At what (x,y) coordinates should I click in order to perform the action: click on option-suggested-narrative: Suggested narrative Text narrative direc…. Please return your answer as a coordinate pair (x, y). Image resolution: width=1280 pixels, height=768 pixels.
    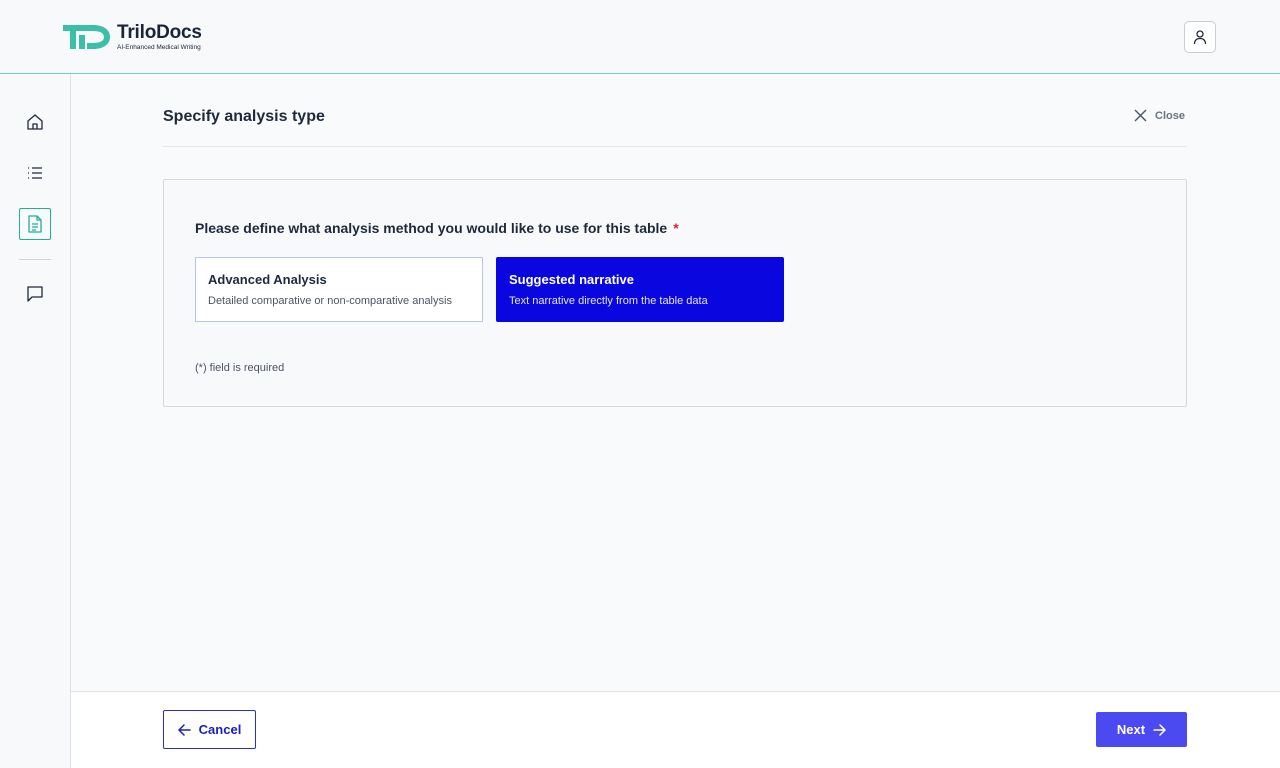
    Looking at the image, I should click on (640, 289).